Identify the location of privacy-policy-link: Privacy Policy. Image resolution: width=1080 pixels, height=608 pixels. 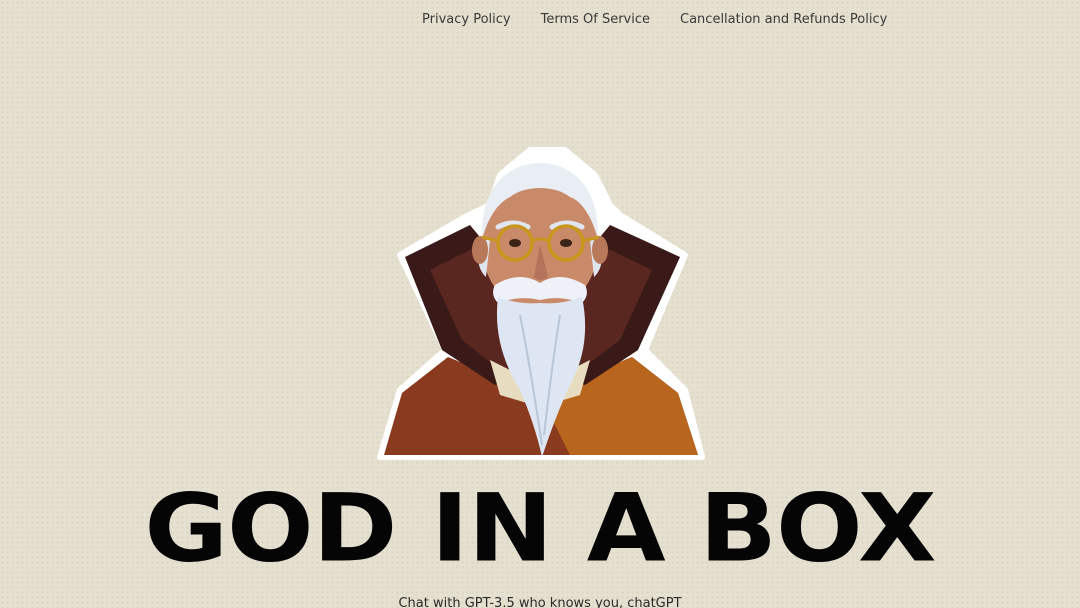
(466, 19).